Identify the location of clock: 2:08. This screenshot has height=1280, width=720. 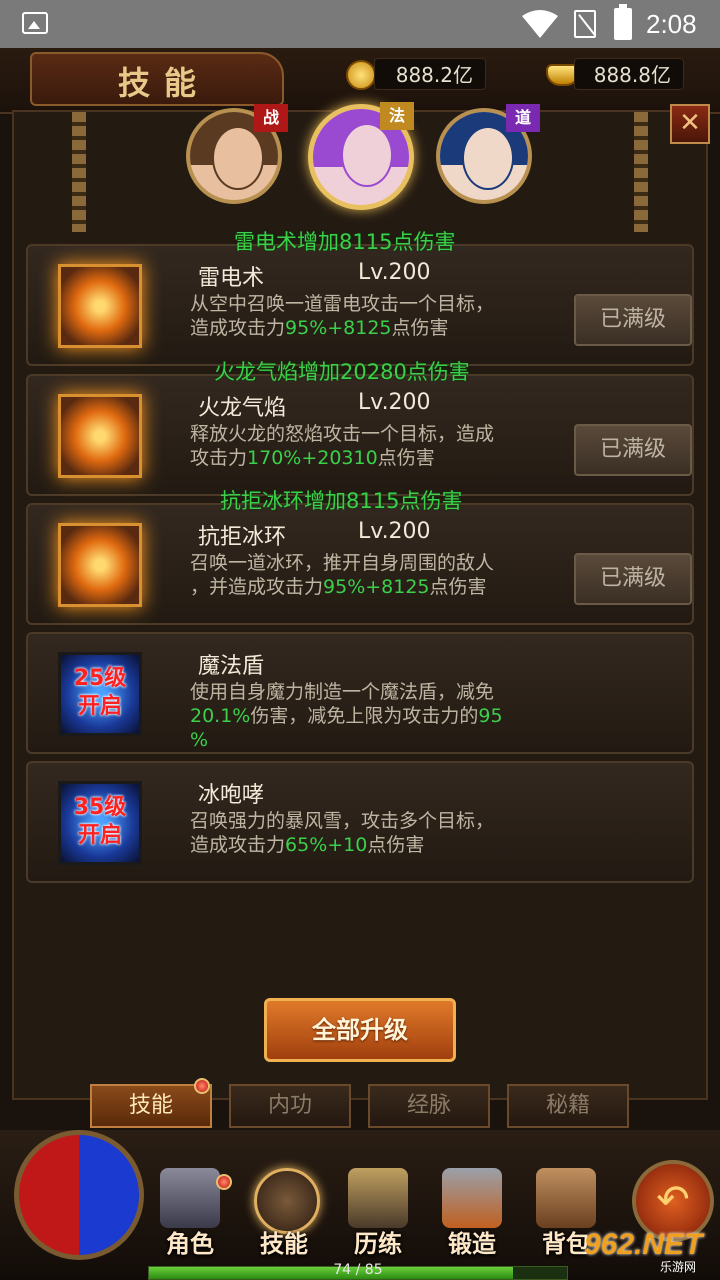
(671, 24).